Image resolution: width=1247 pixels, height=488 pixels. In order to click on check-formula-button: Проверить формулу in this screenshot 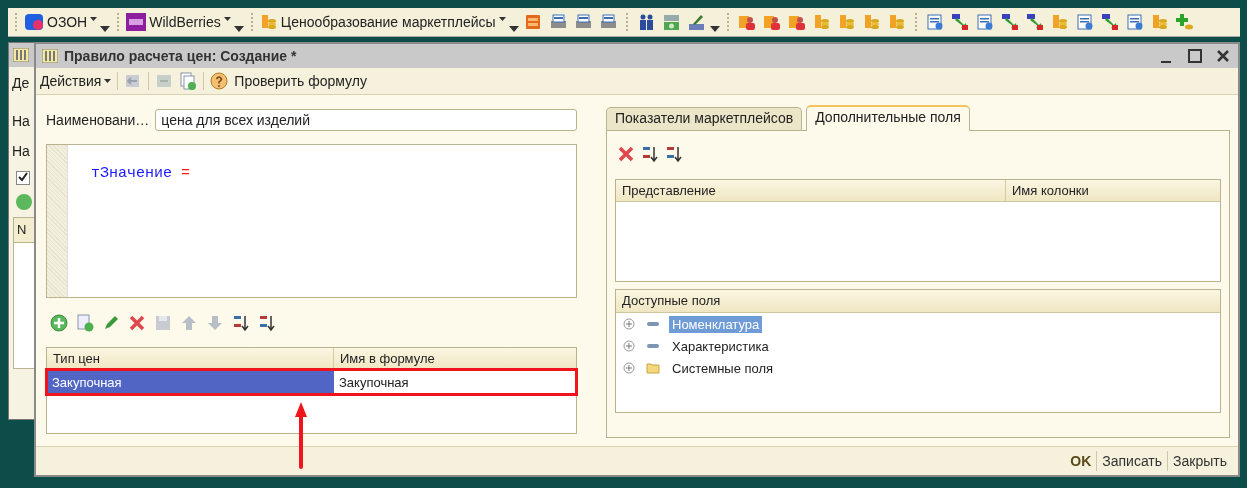, I will do `click(300, 81)`.